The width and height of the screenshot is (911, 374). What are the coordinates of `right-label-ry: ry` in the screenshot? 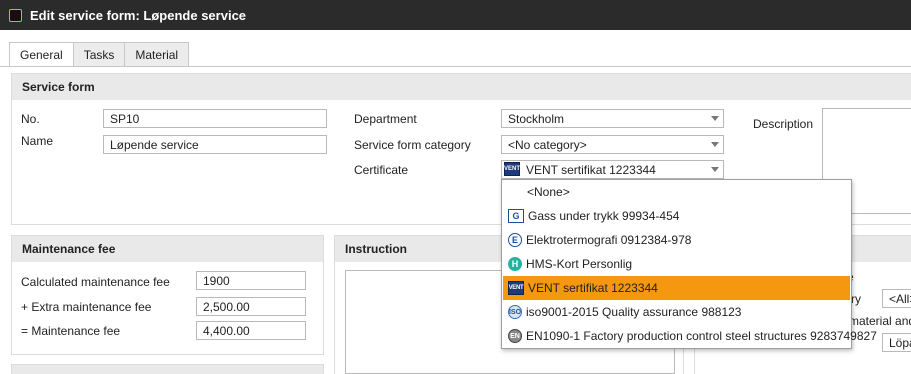 It's located at (856, 299).